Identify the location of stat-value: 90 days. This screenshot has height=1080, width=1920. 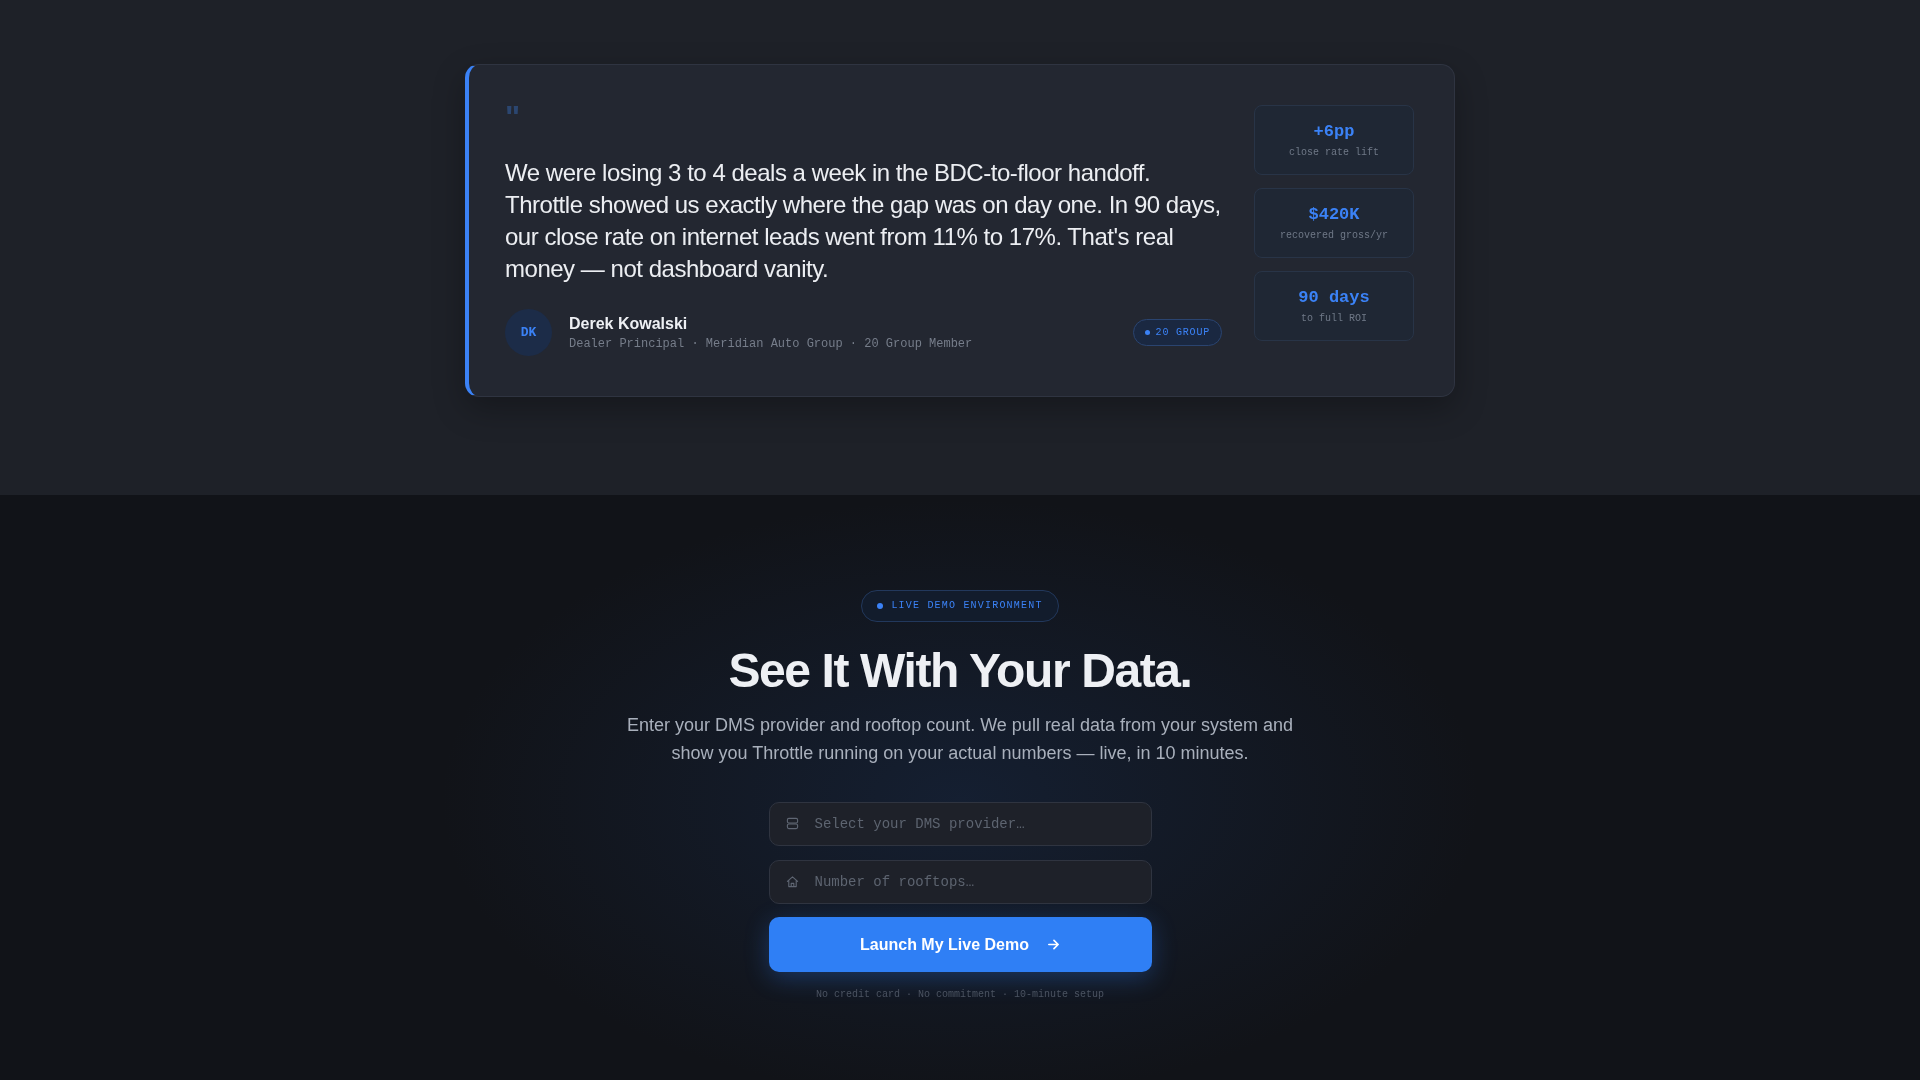
(1334, 297).